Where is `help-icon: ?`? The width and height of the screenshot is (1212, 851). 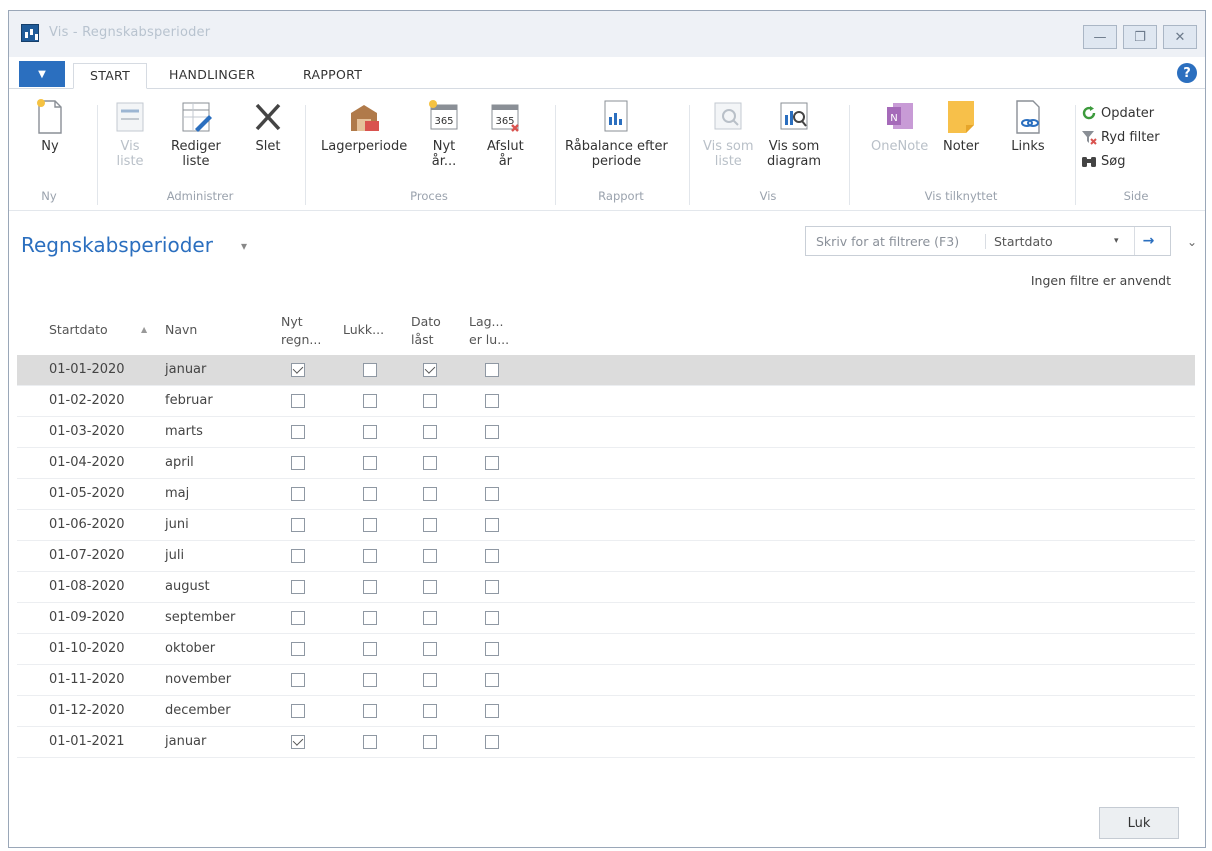
help-icon: ? is located at coordinates (1187, 73).